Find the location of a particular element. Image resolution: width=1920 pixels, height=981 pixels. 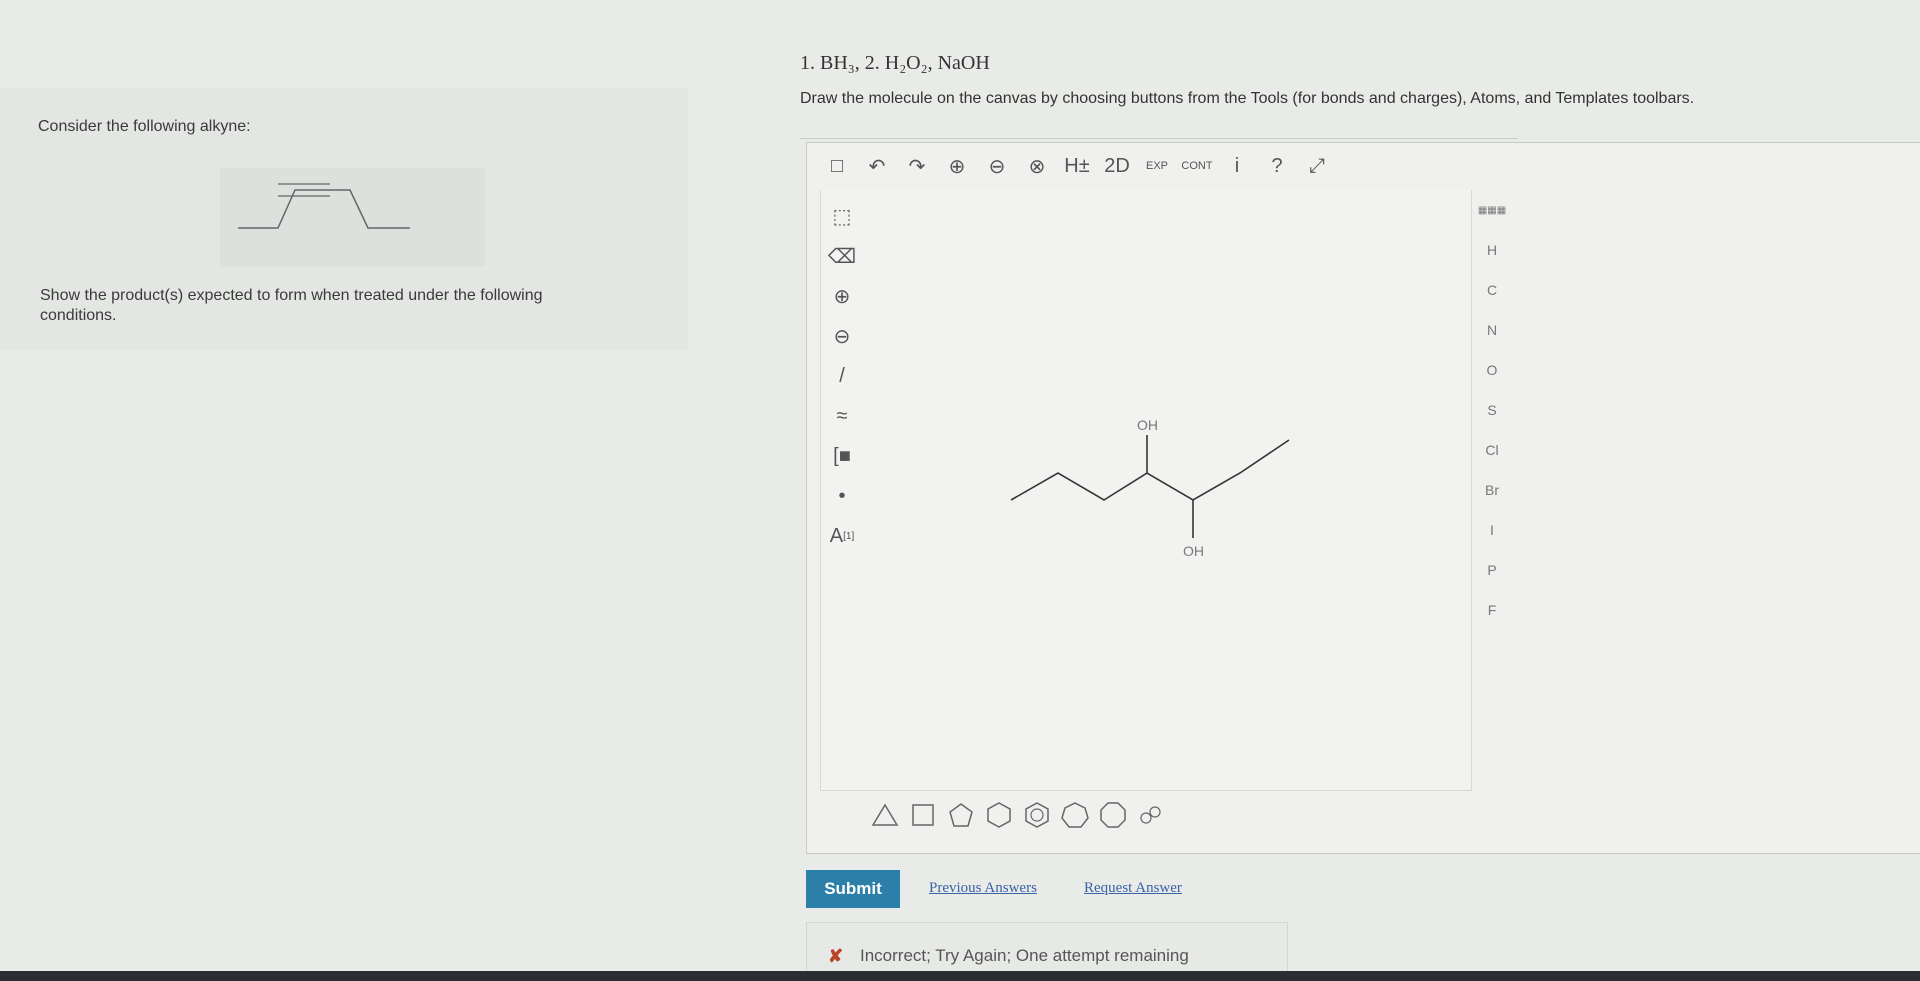

contract-icon: CONT is located at coordinates (1196, 166).